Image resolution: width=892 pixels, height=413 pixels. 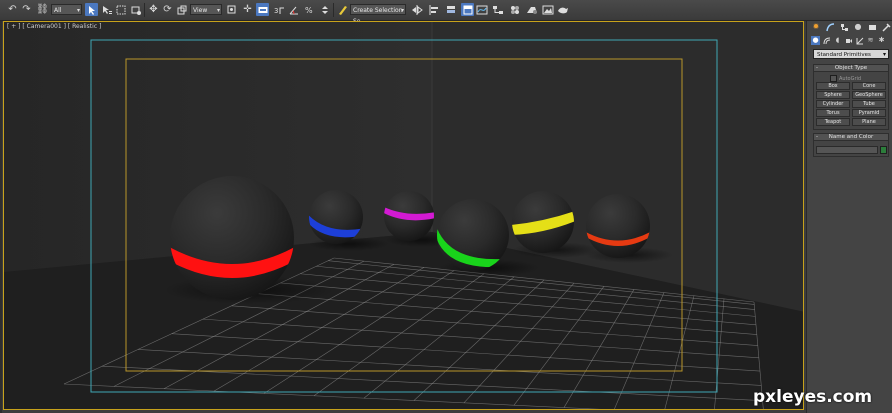 I want to click on align-icon, so click(x=433, y=9).